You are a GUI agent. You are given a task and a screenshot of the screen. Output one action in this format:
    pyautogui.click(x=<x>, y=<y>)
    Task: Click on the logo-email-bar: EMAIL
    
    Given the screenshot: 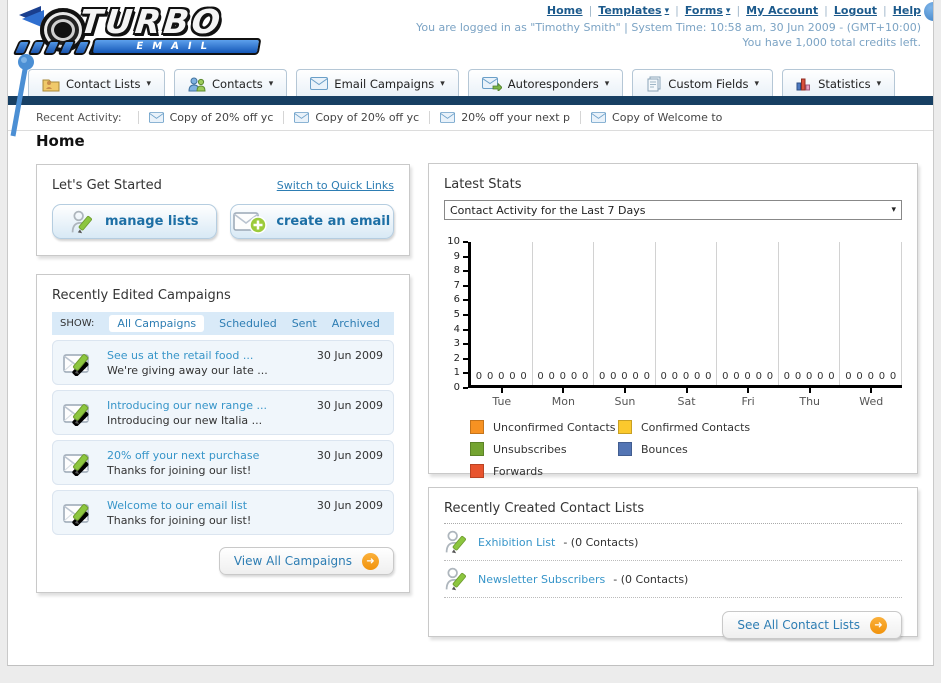 What is the action you would take?
    pyautogui.click(x=176, y=46)
    